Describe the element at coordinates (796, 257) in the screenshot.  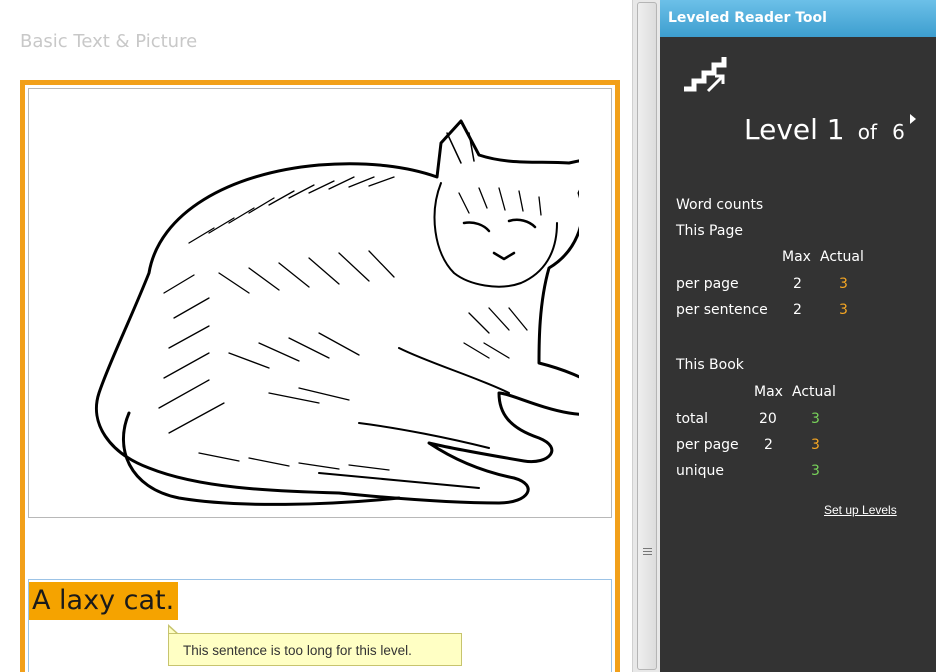
I see `this-page-max-header: Max` at that location.